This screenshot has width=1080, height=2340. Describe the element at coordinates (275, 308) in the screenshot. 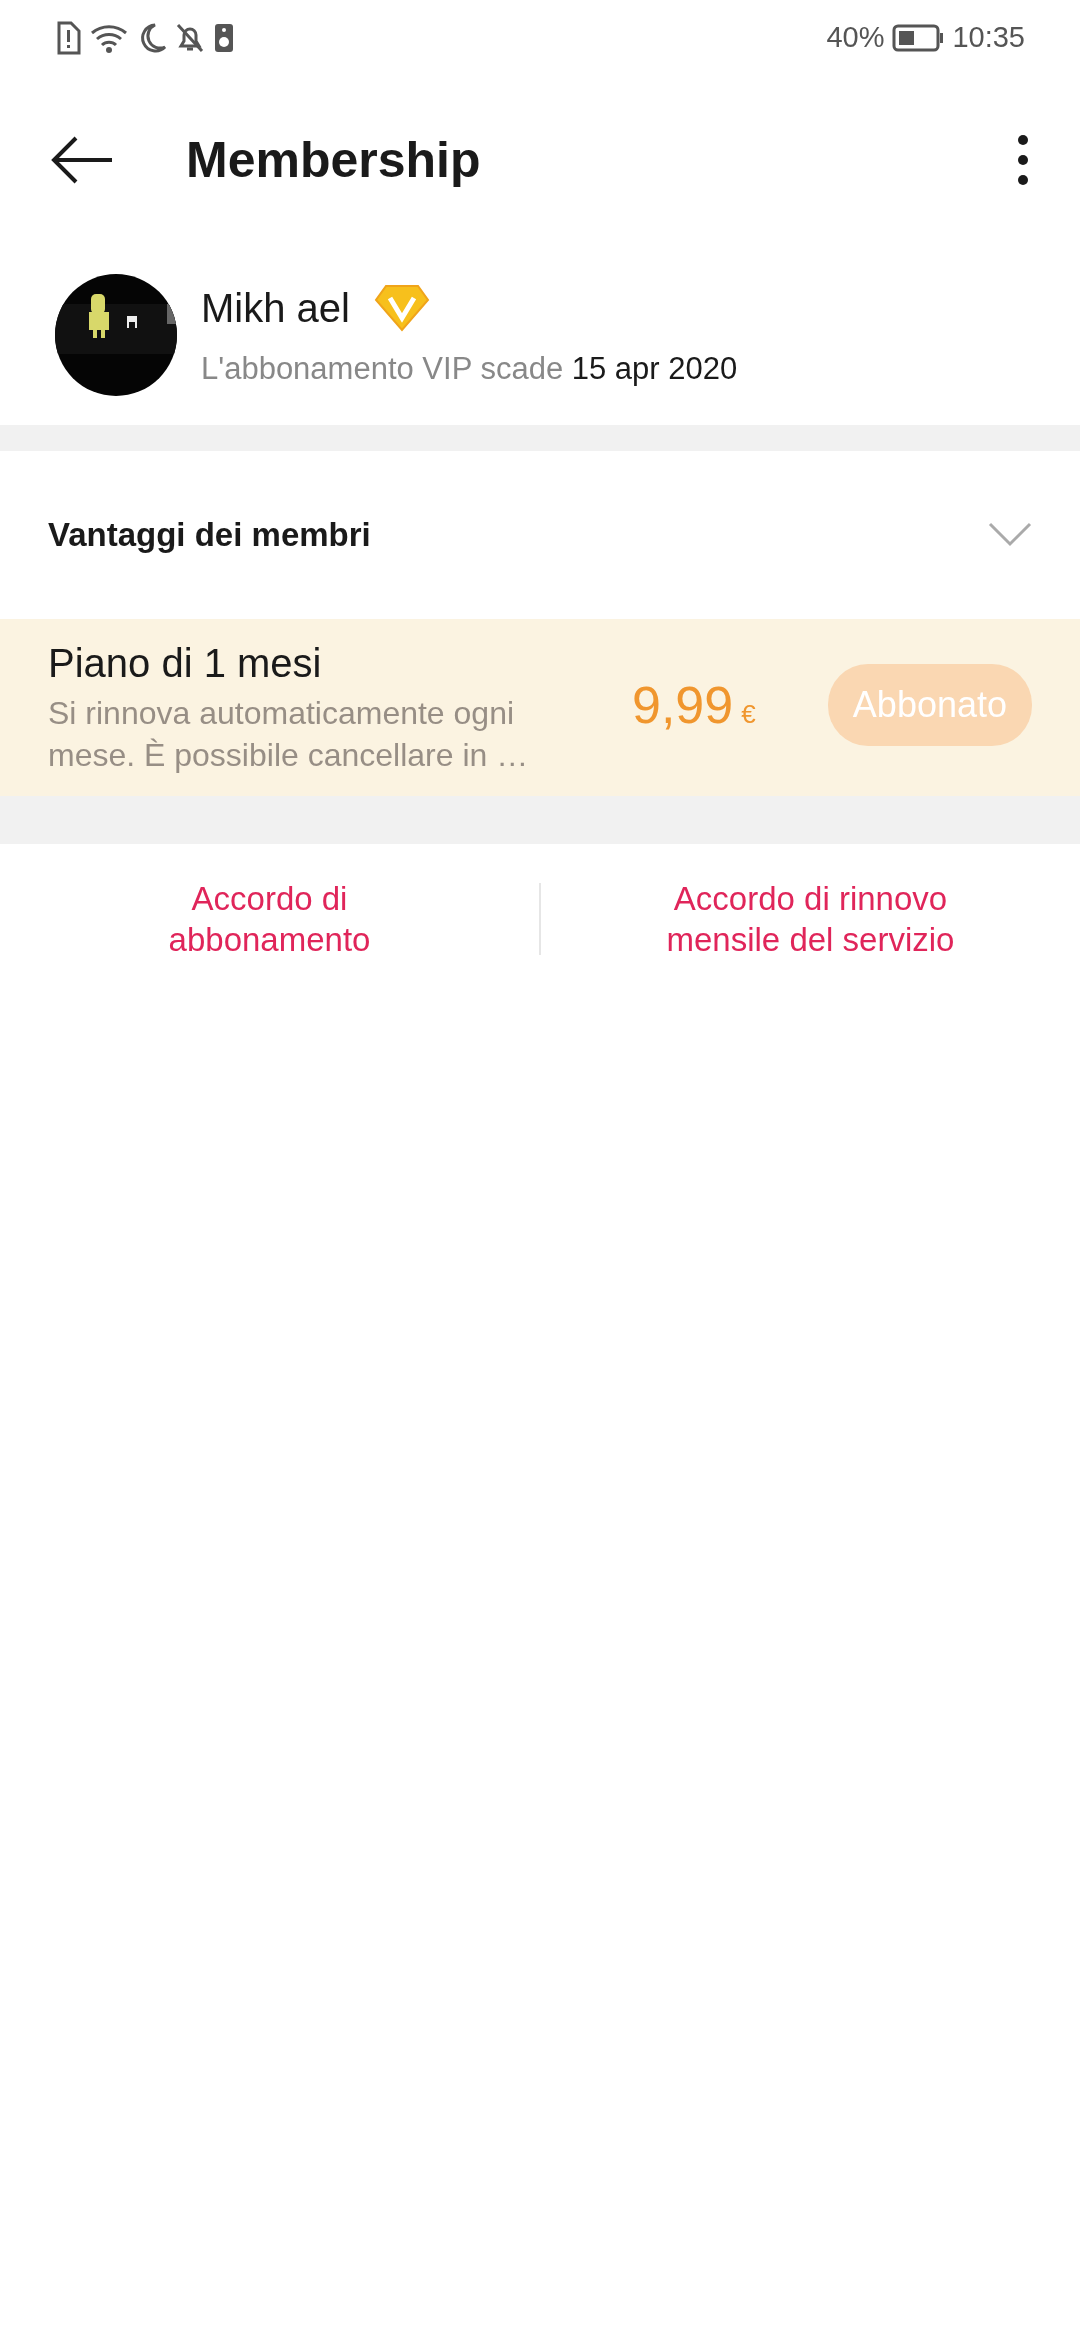

I see `user-name: Mikh ael` at that location.